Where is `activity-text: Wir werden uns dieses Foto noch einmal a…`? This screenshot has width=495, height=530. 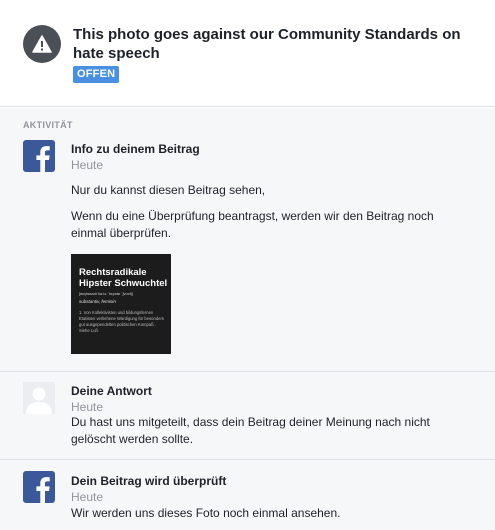 activity-text: Wir werden uns dieses Foto noch einmal a… is located at coordinates (206, 513).